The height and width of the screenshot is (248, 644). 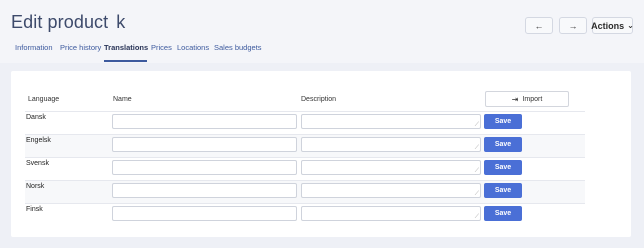 I want to click on tab-price-history: Price history, so click(x=80, y=50).